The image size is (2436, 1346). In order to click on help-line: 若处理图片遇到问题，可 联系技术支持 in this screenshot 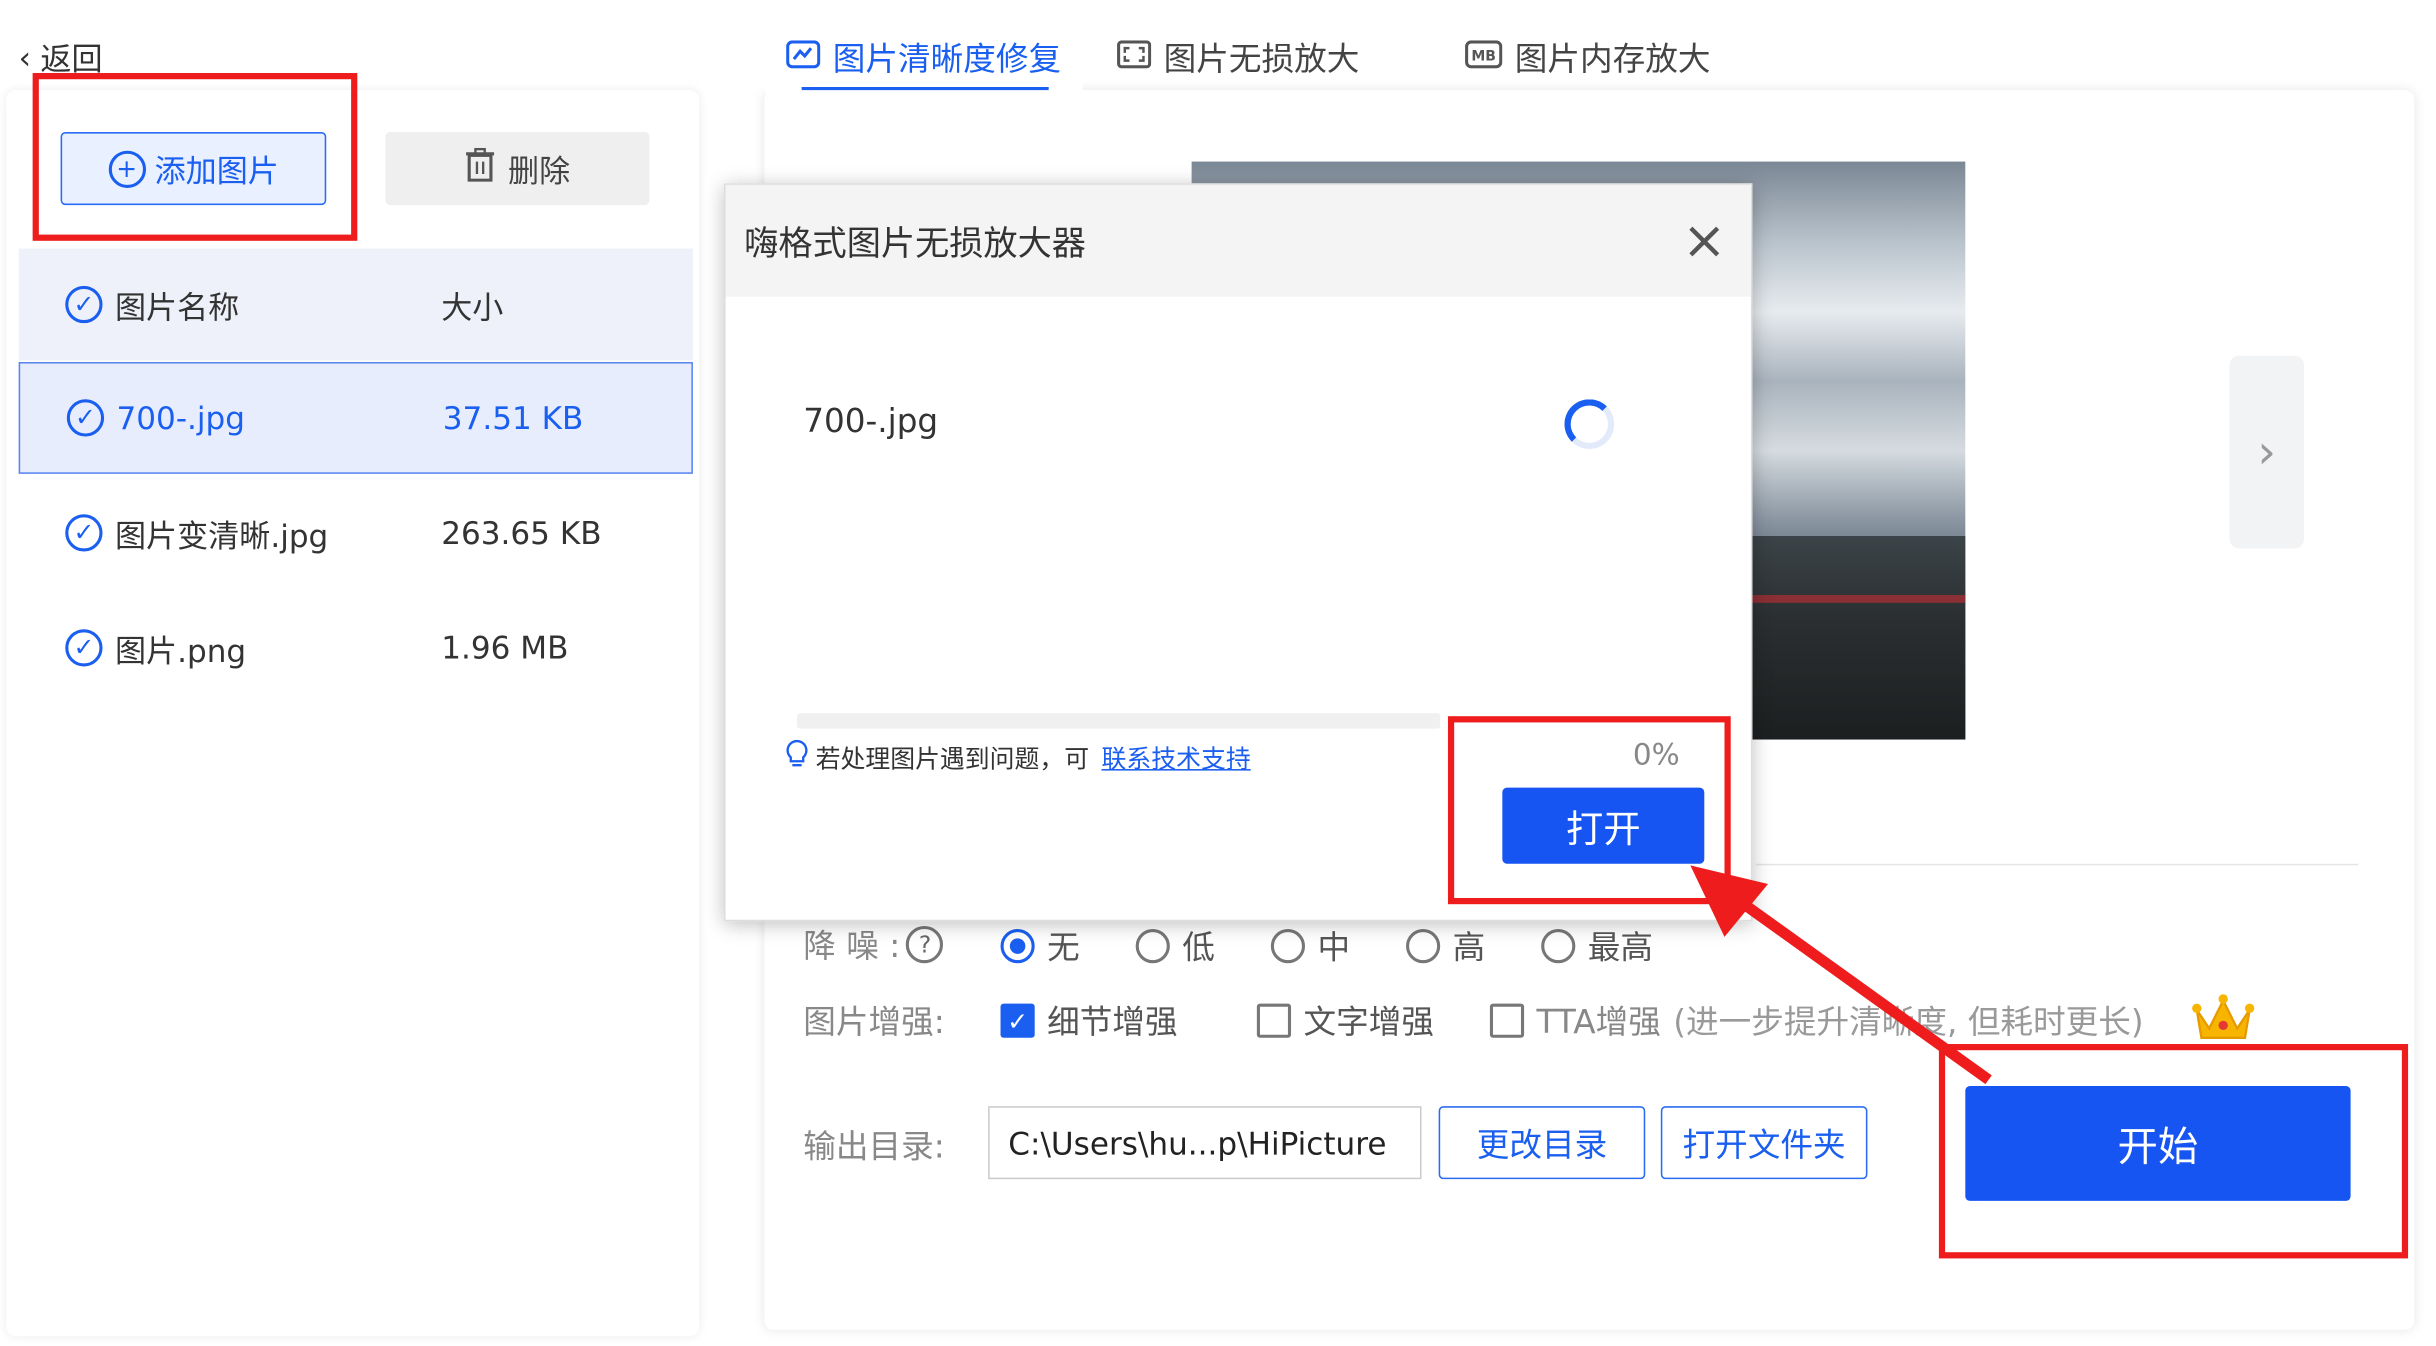, I will do `click(1018, 756)`.